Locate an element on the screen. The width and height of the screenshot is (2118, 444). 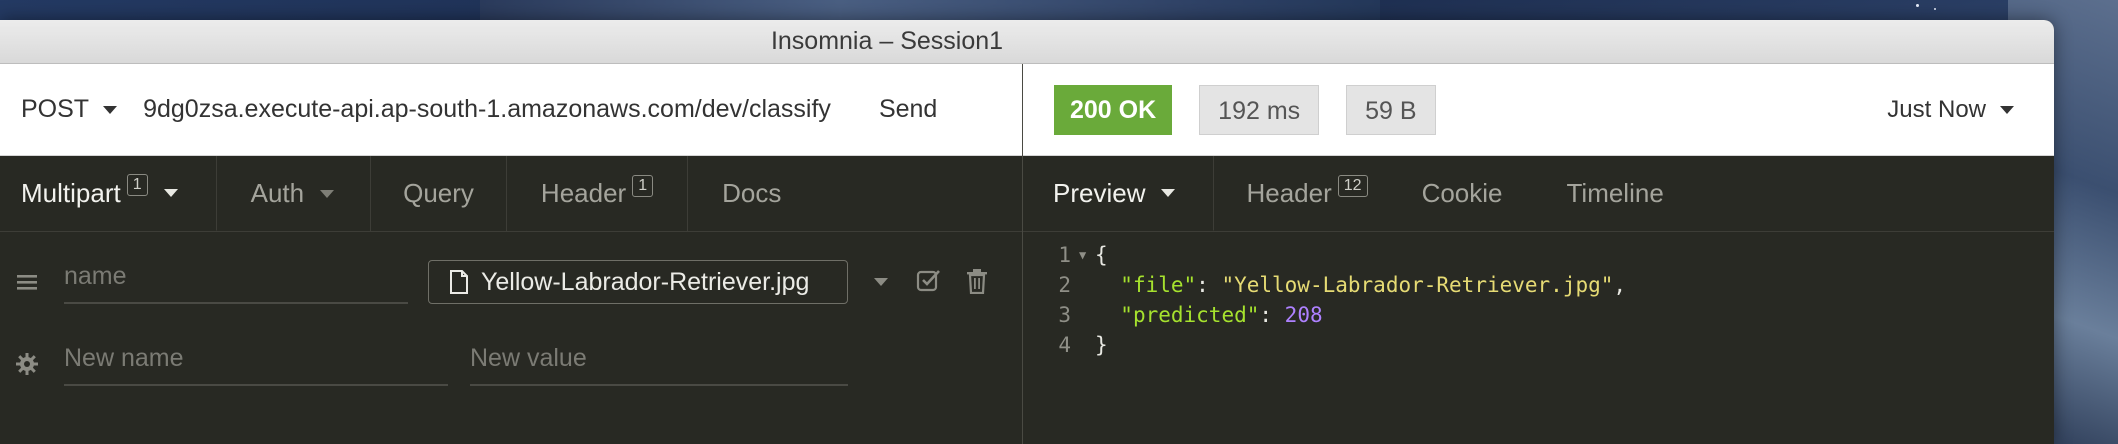
tab-multipart: Multipart 1 is located at coordinates (108, 193).